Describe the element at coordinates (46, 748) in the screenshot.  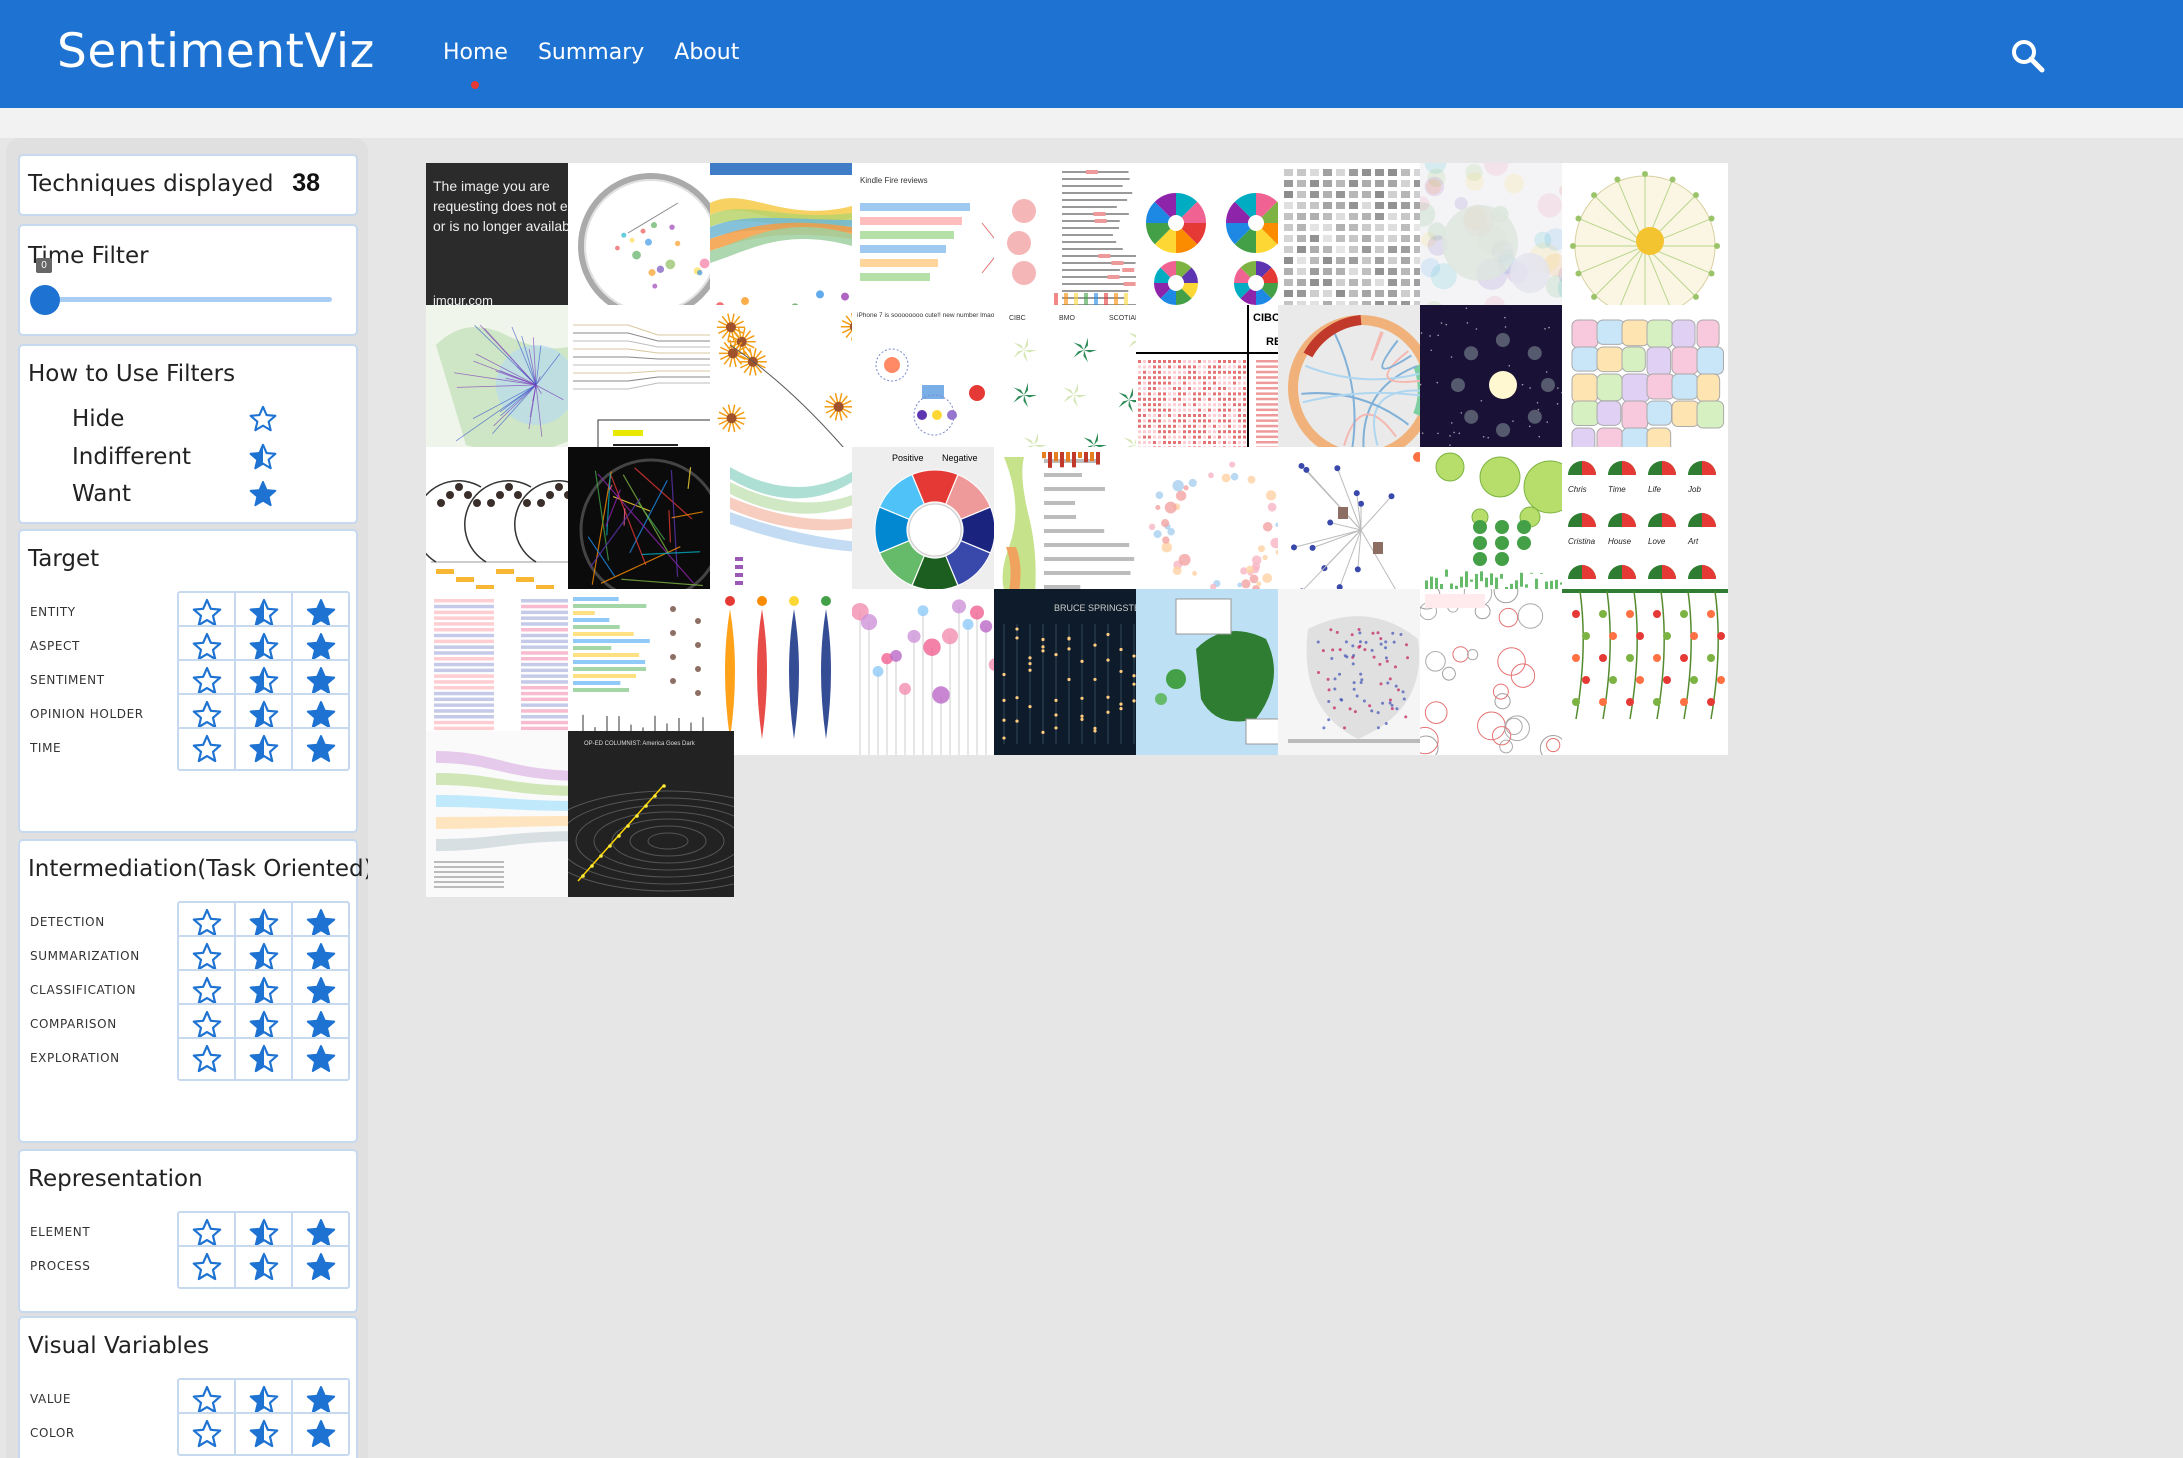
I see `filter-label: TIME` at that location.